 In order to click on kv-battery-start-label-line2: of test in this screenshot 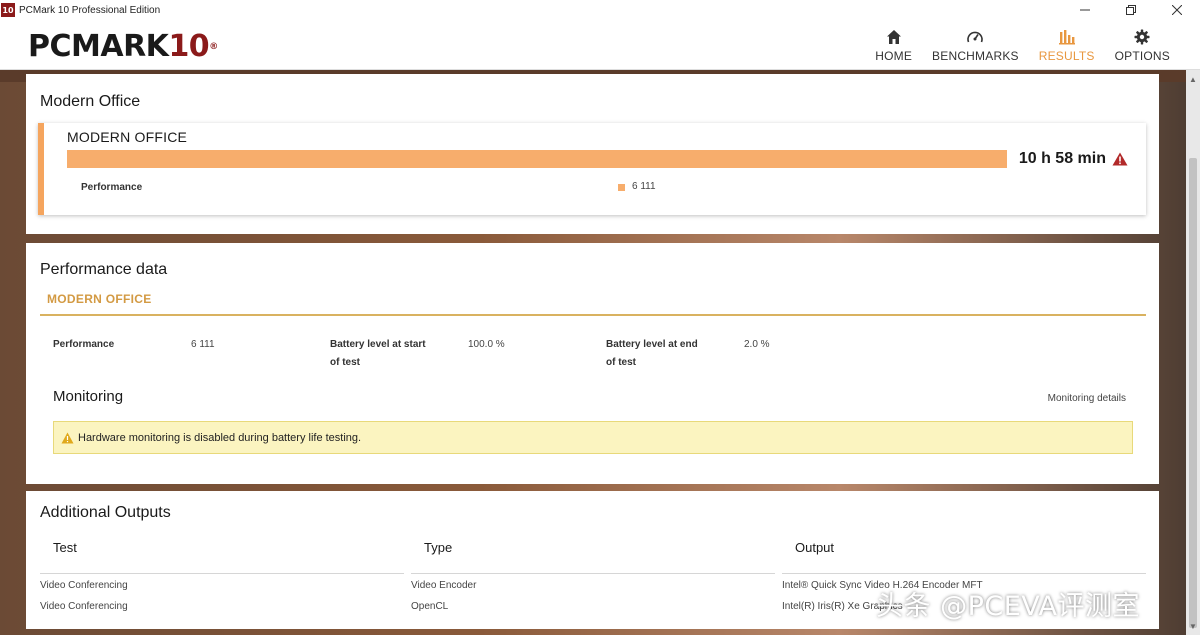, I will do `click(345, 362)`.